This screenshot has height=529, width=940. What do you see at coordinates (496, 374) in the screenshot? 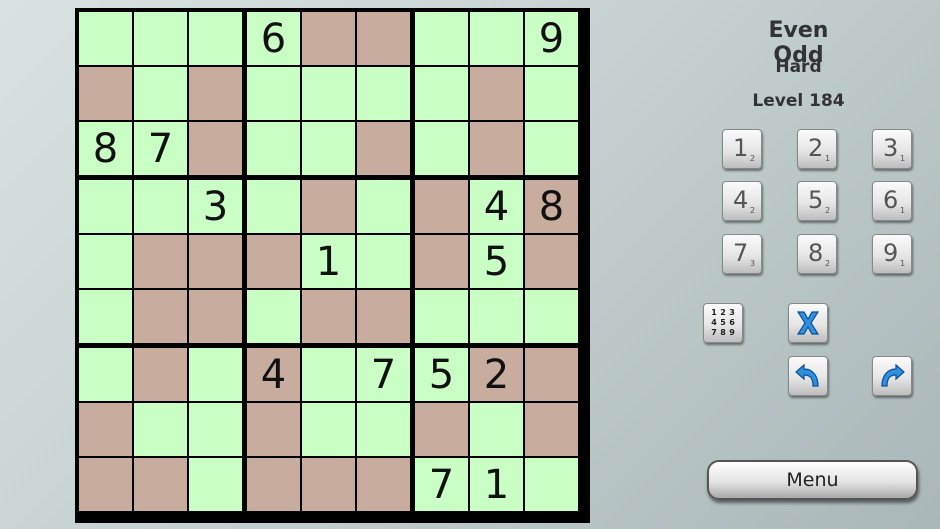
I see `board-cell: 2` at bounding box center [496, 374].